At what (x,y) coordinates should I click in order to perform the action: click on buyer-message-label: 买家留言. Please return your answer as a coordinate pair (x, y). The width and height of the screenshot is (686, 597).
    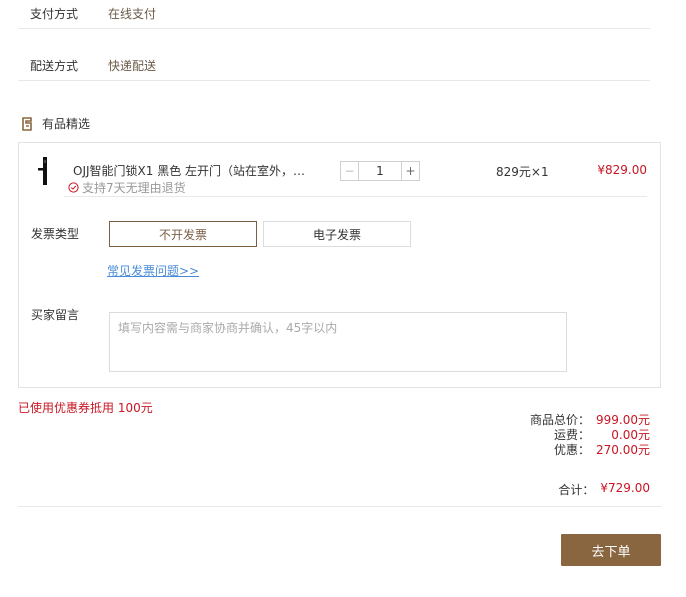
    Looking at the image, I should click on (55, 315).